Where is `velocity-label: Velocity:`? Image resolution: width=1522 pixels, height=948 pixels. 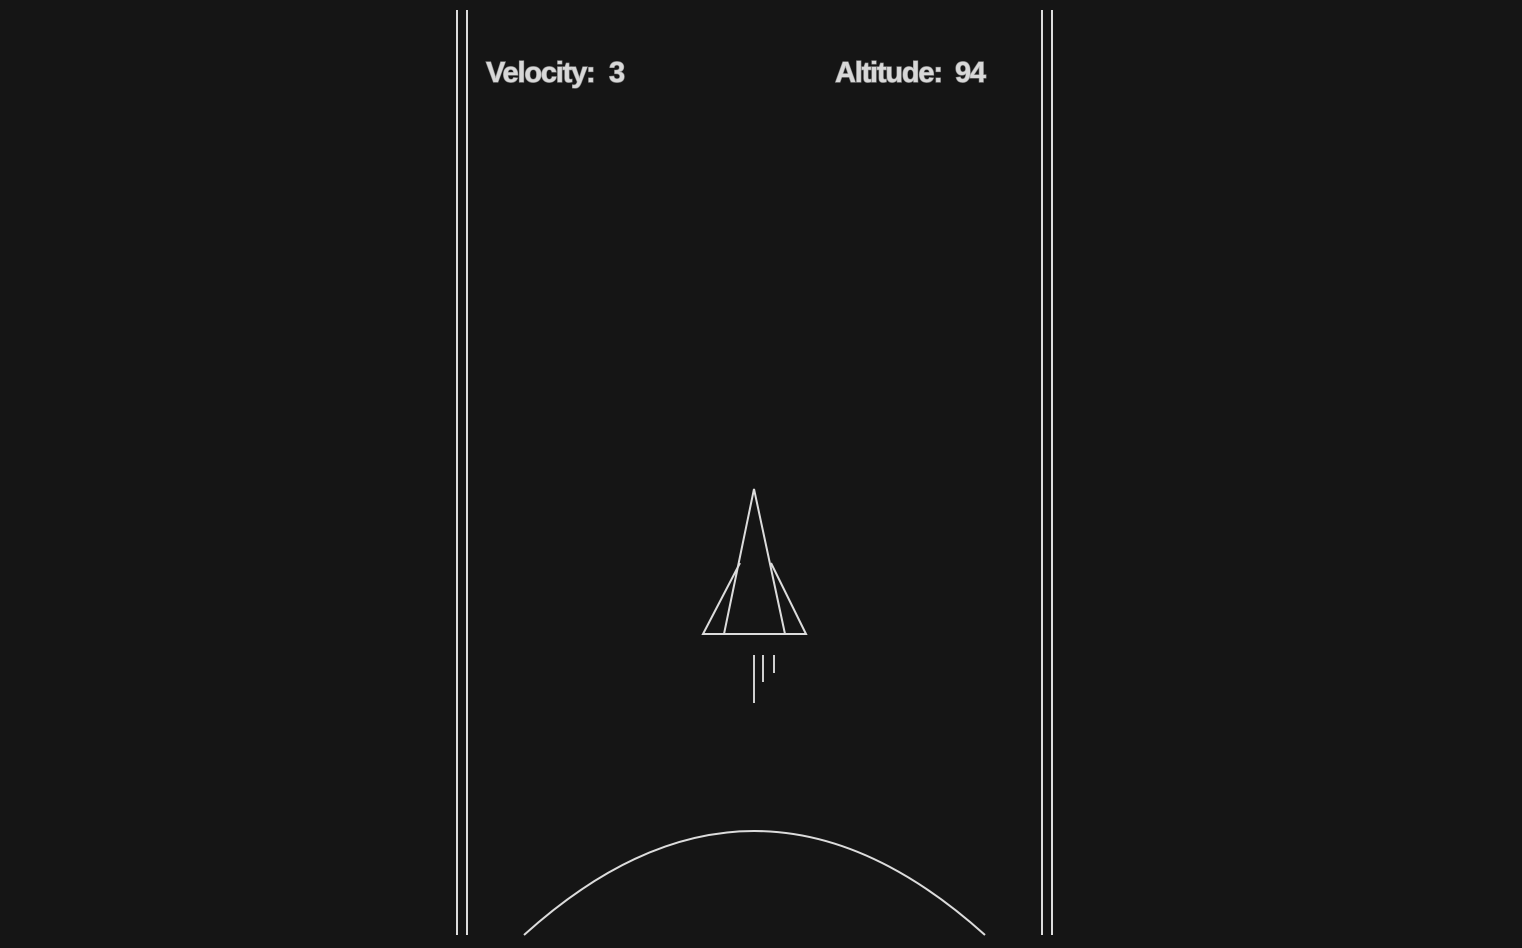 velocity-label: Velocity: is located at coordinates (540, 73).